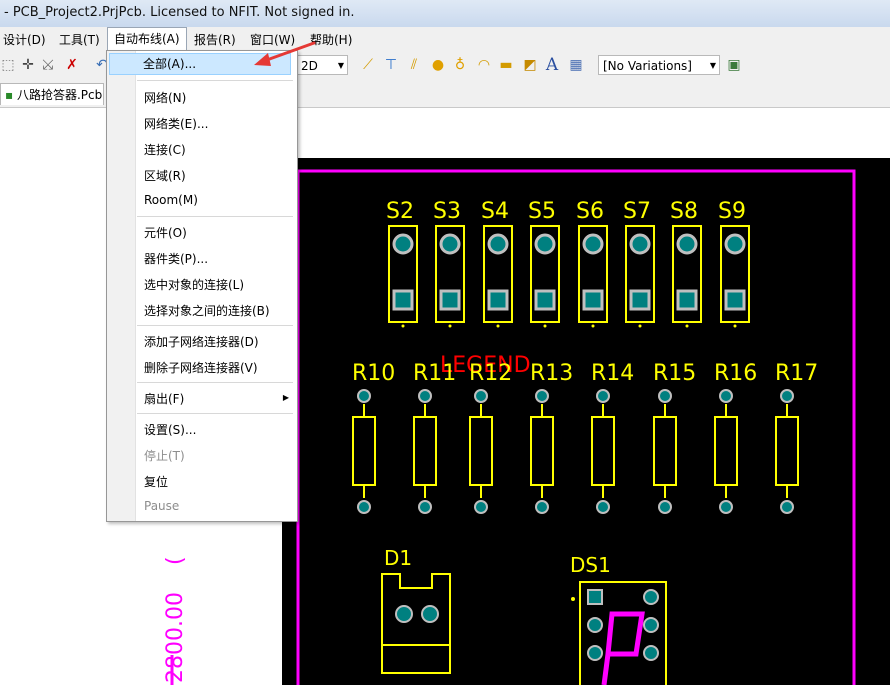  What do you see at coordinates (156, 481) in the screenshot?
I see `menu-item-reset: 复位` at bounding box center [156, 481].